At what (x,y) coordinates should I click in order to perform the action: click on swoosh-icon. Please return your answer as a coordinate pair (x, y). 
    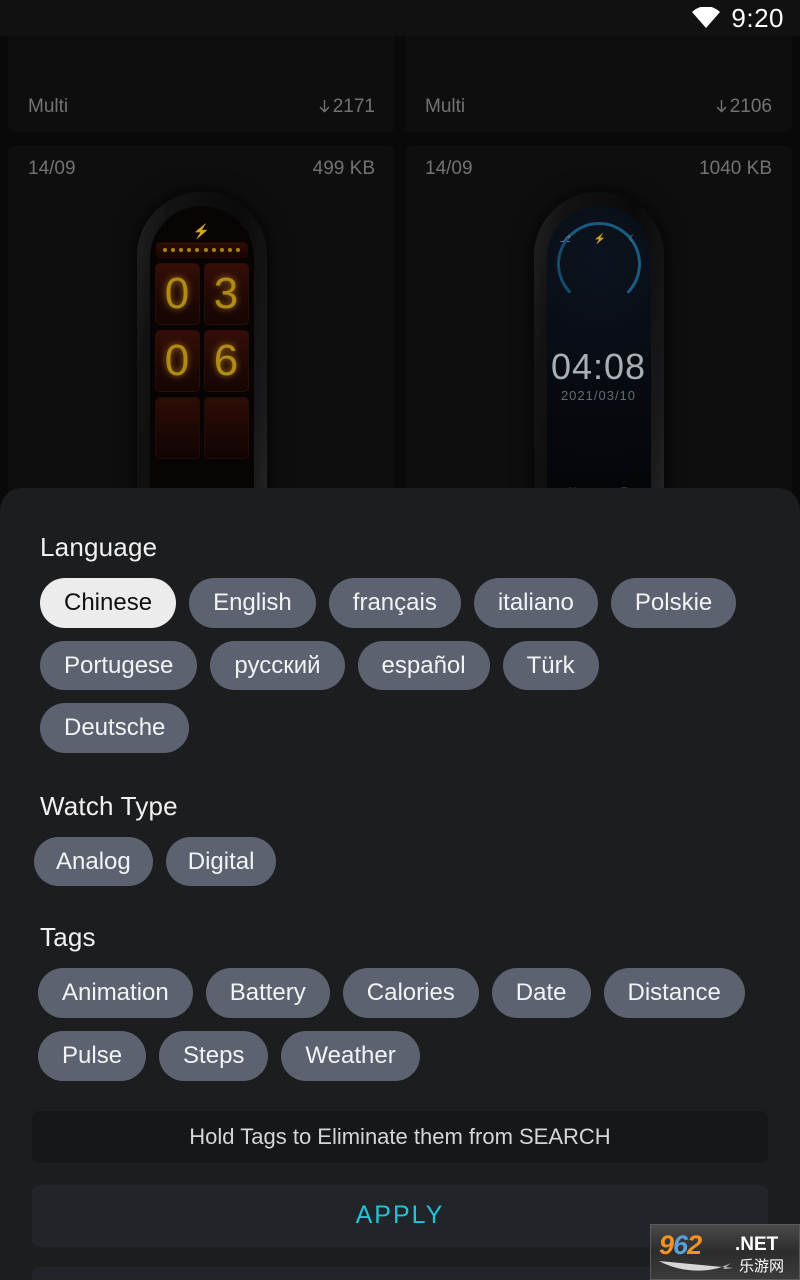
    Looking at the image, I should click on (696, 1266).